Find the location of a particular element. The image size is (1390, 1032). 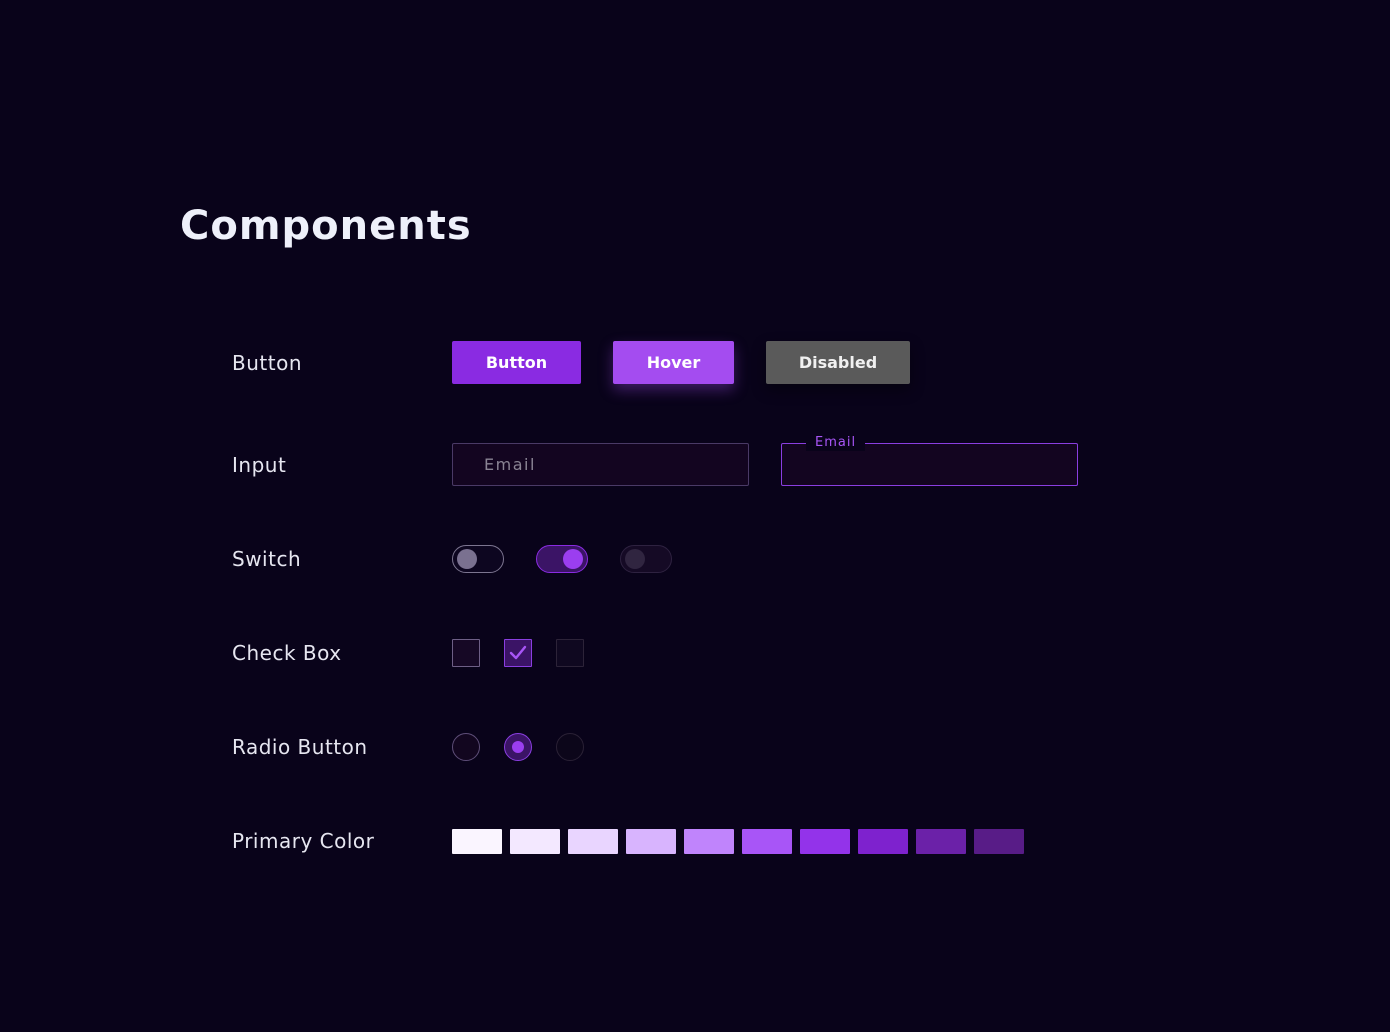

radio-dot is located at coordinates (518, 747).